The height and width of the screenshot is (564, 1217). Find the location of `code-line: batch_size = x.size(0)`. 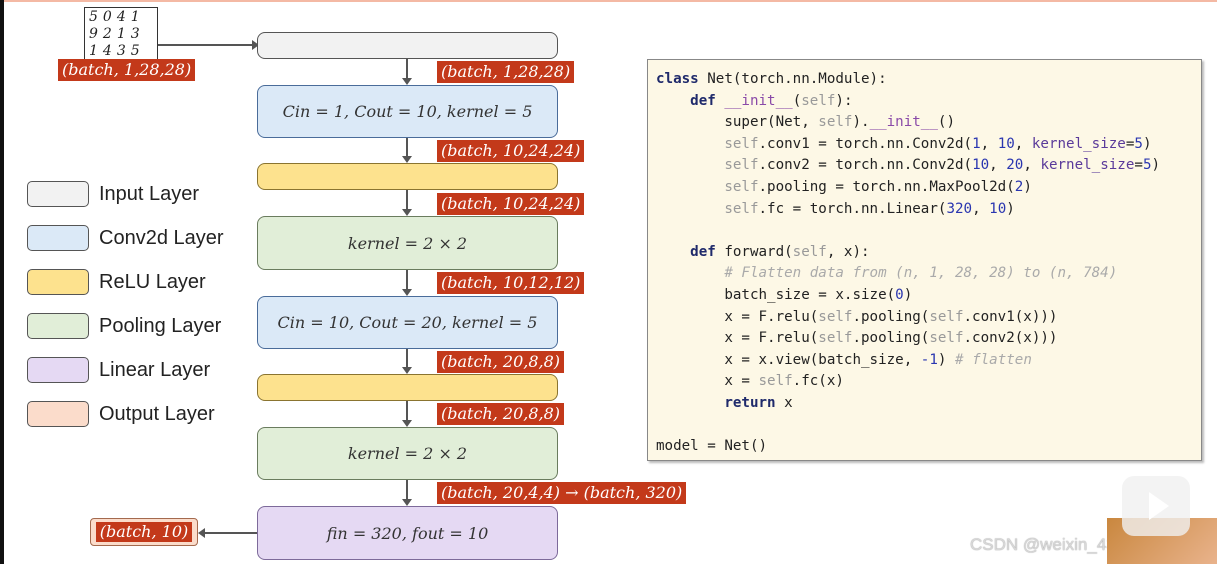

code-line: batch_size = x.size(0) is located at coordinates (928, 296).